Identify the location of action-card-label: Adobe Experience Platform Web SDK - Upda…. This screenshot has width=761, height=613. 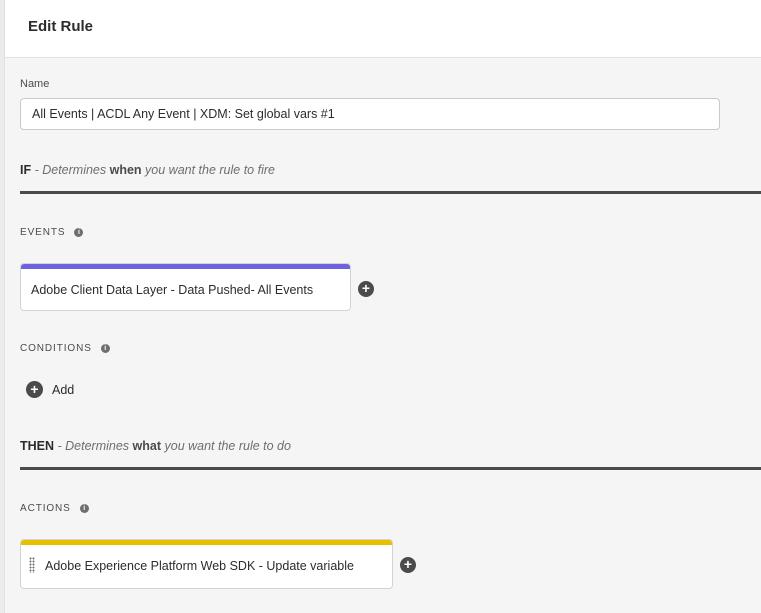
(199, 566).